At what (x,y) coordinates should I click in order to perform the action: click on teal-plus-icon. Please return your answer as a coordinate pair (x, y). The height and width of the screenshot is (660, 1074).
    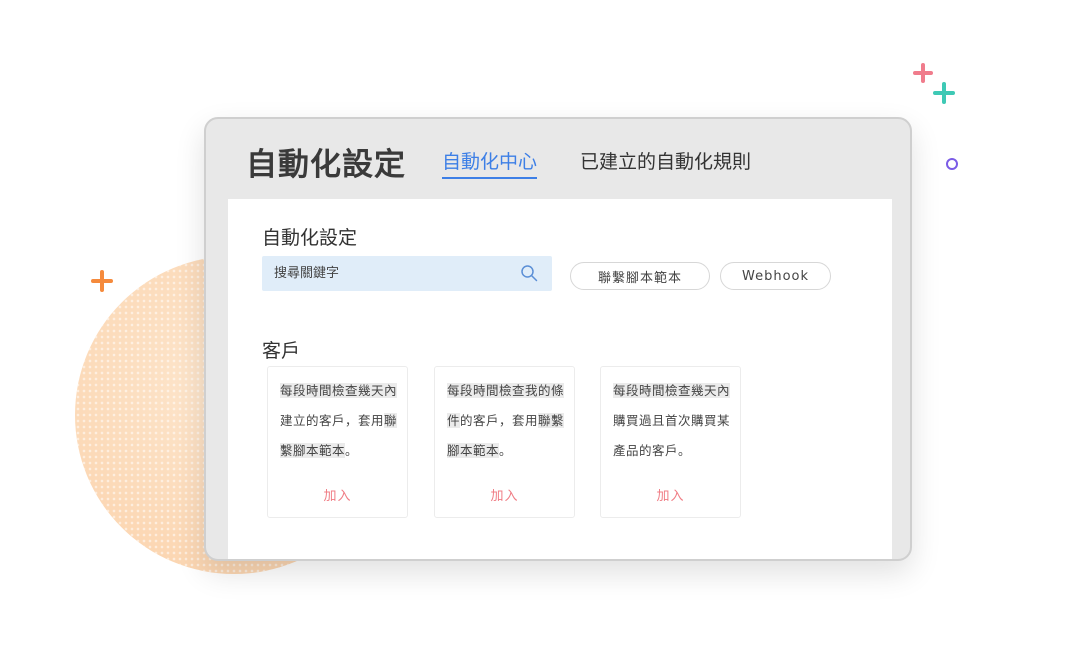
    Looking at the image, I should click on (944, 93).